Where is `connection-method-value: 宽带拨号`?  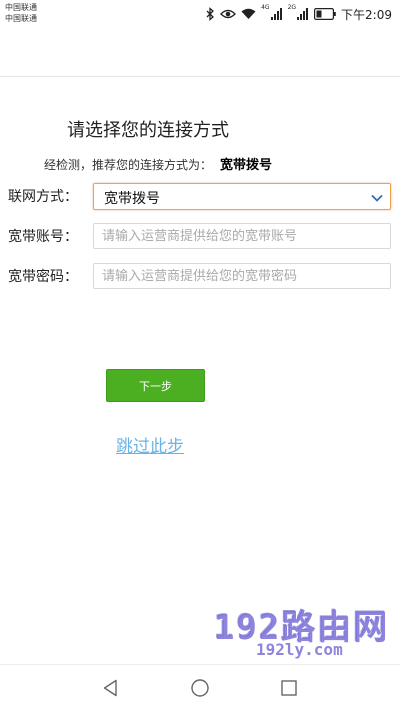
connection-method-value: 宽带拨号 is located at coordinates (132, 199).